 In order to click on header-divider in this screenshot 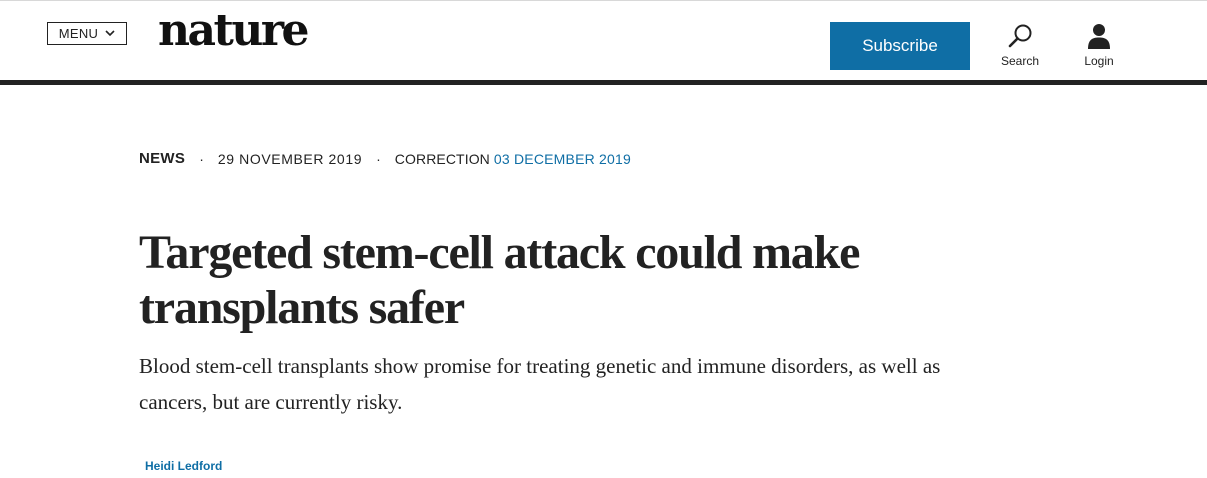, I will do `click(603, 82)`.